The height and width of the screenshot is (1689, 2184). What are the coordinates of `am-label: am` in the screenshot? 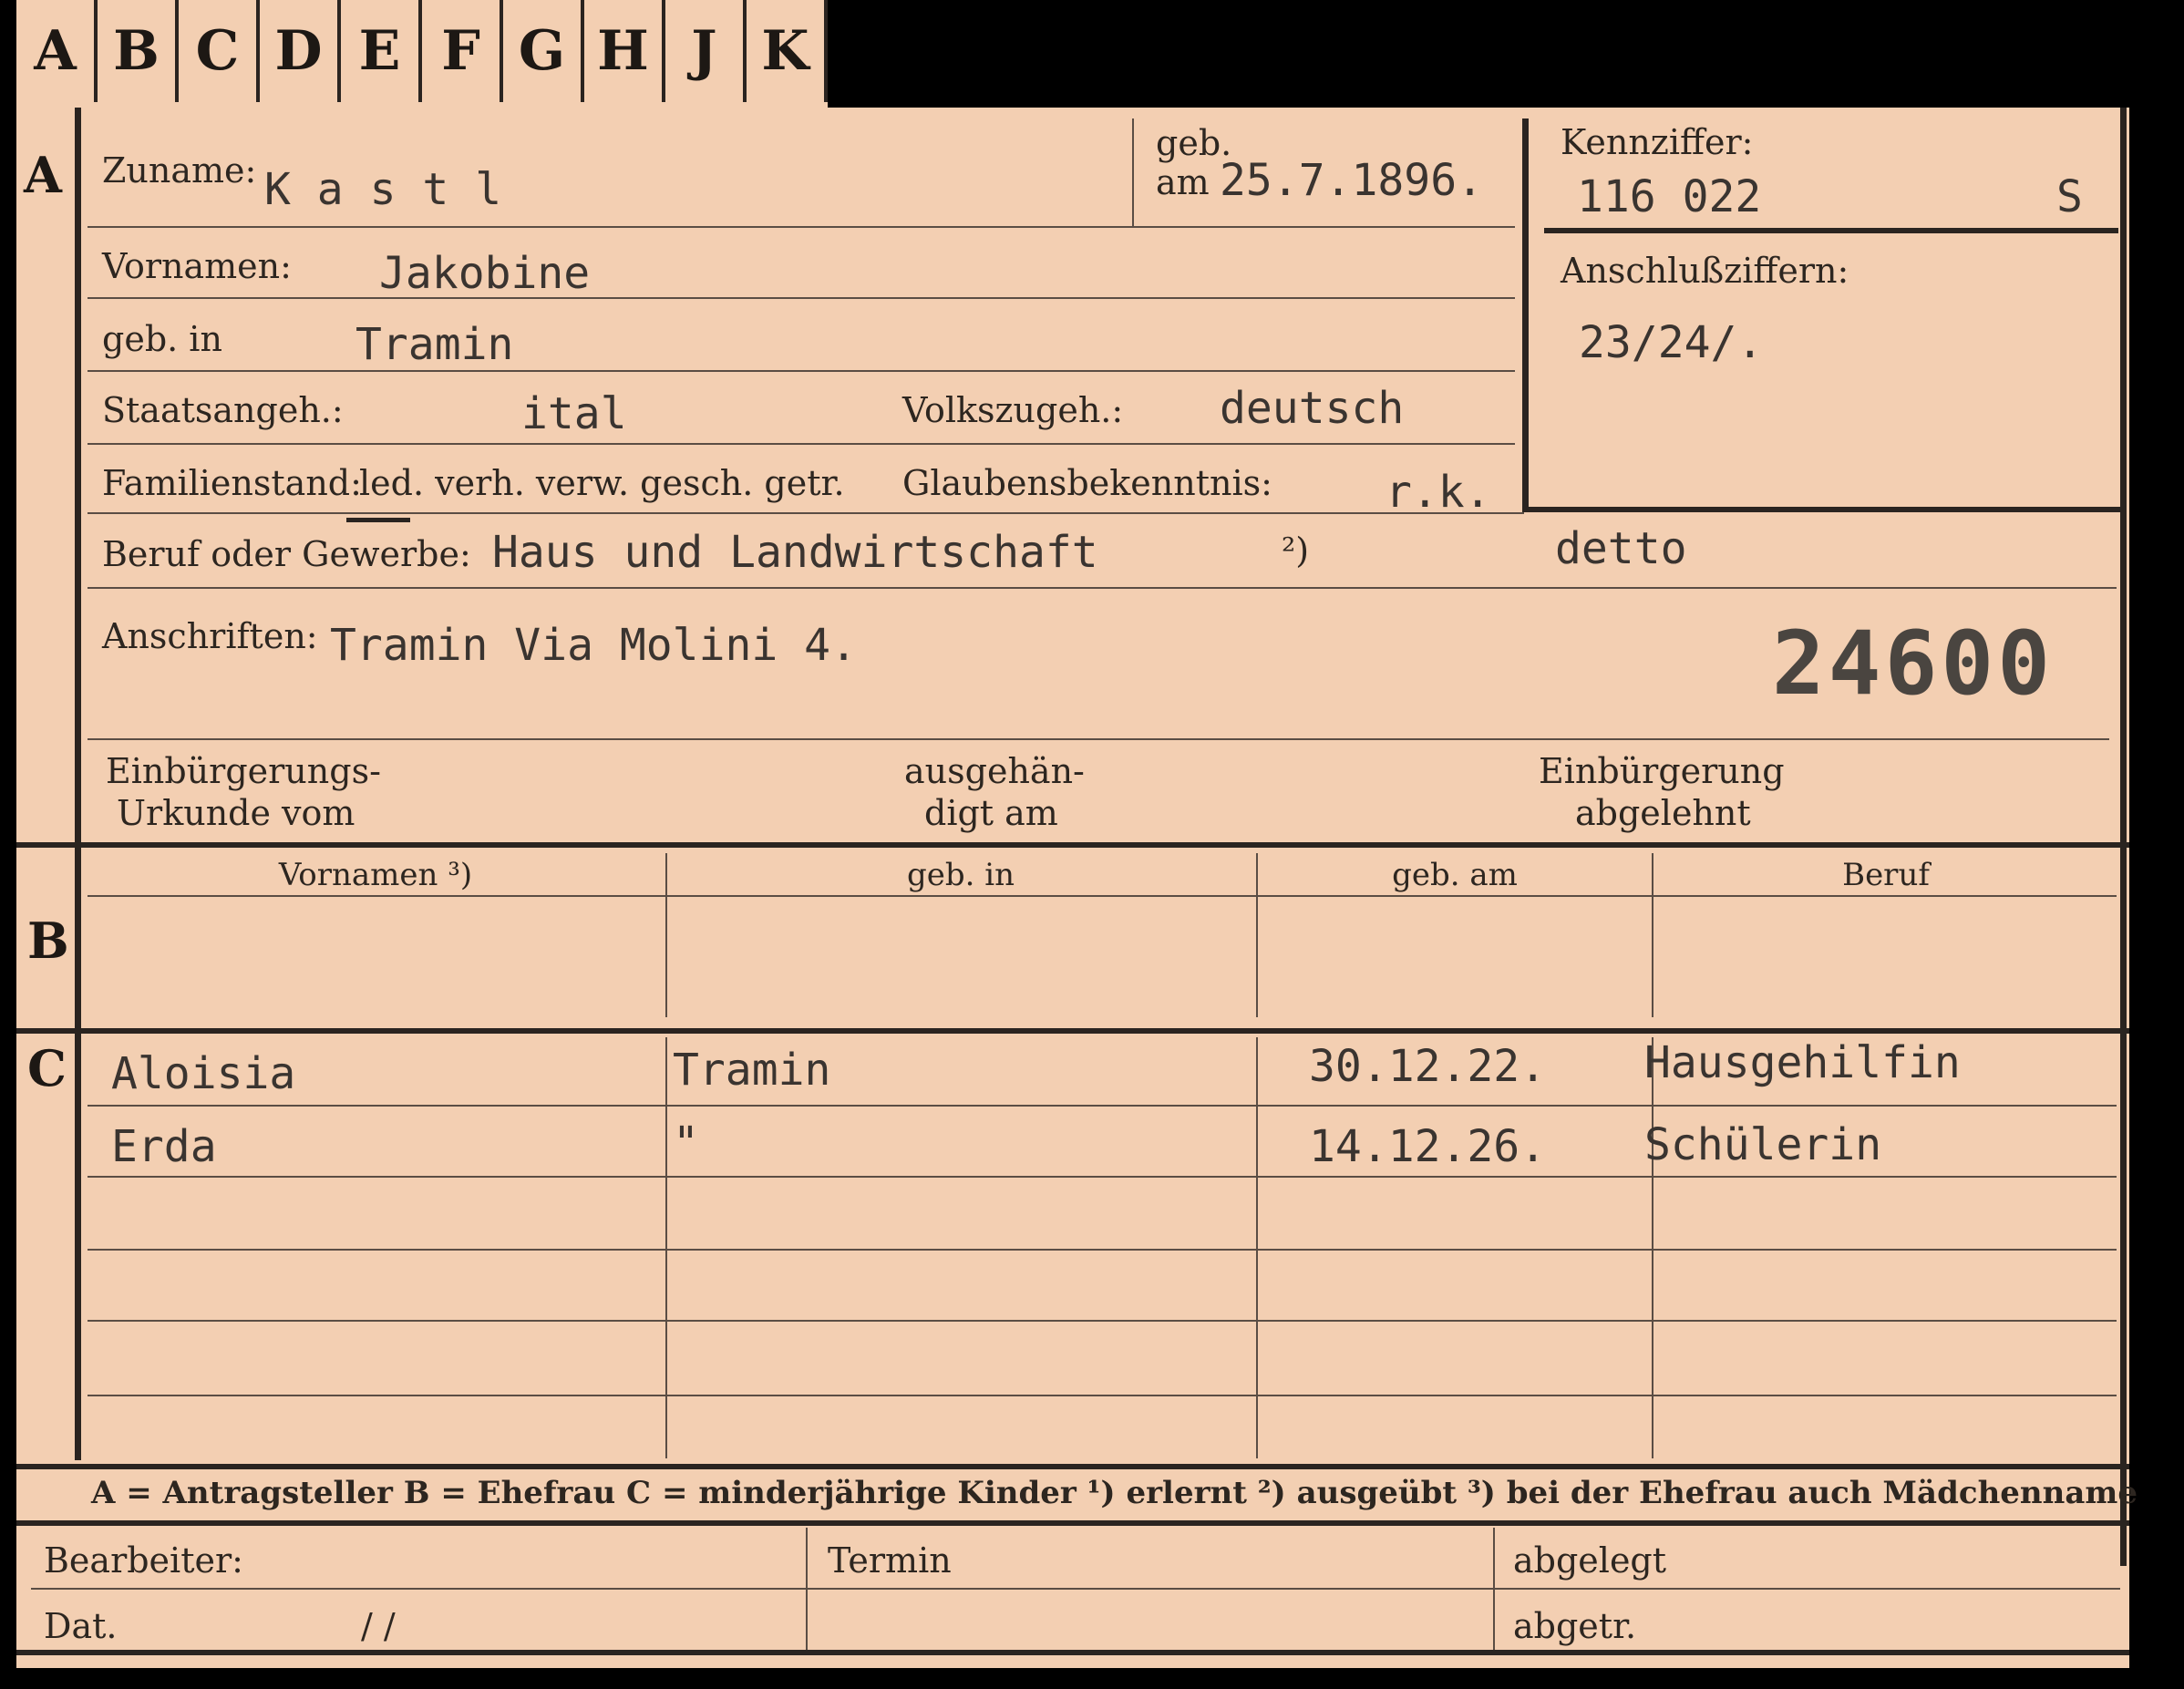 It's located at (1183, 182).